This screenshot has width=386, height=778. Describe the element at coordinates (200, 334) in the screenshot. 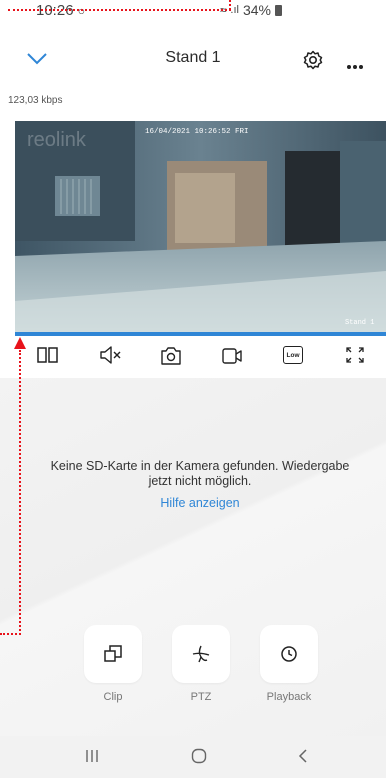

I see `video-progress-bar` at that location.